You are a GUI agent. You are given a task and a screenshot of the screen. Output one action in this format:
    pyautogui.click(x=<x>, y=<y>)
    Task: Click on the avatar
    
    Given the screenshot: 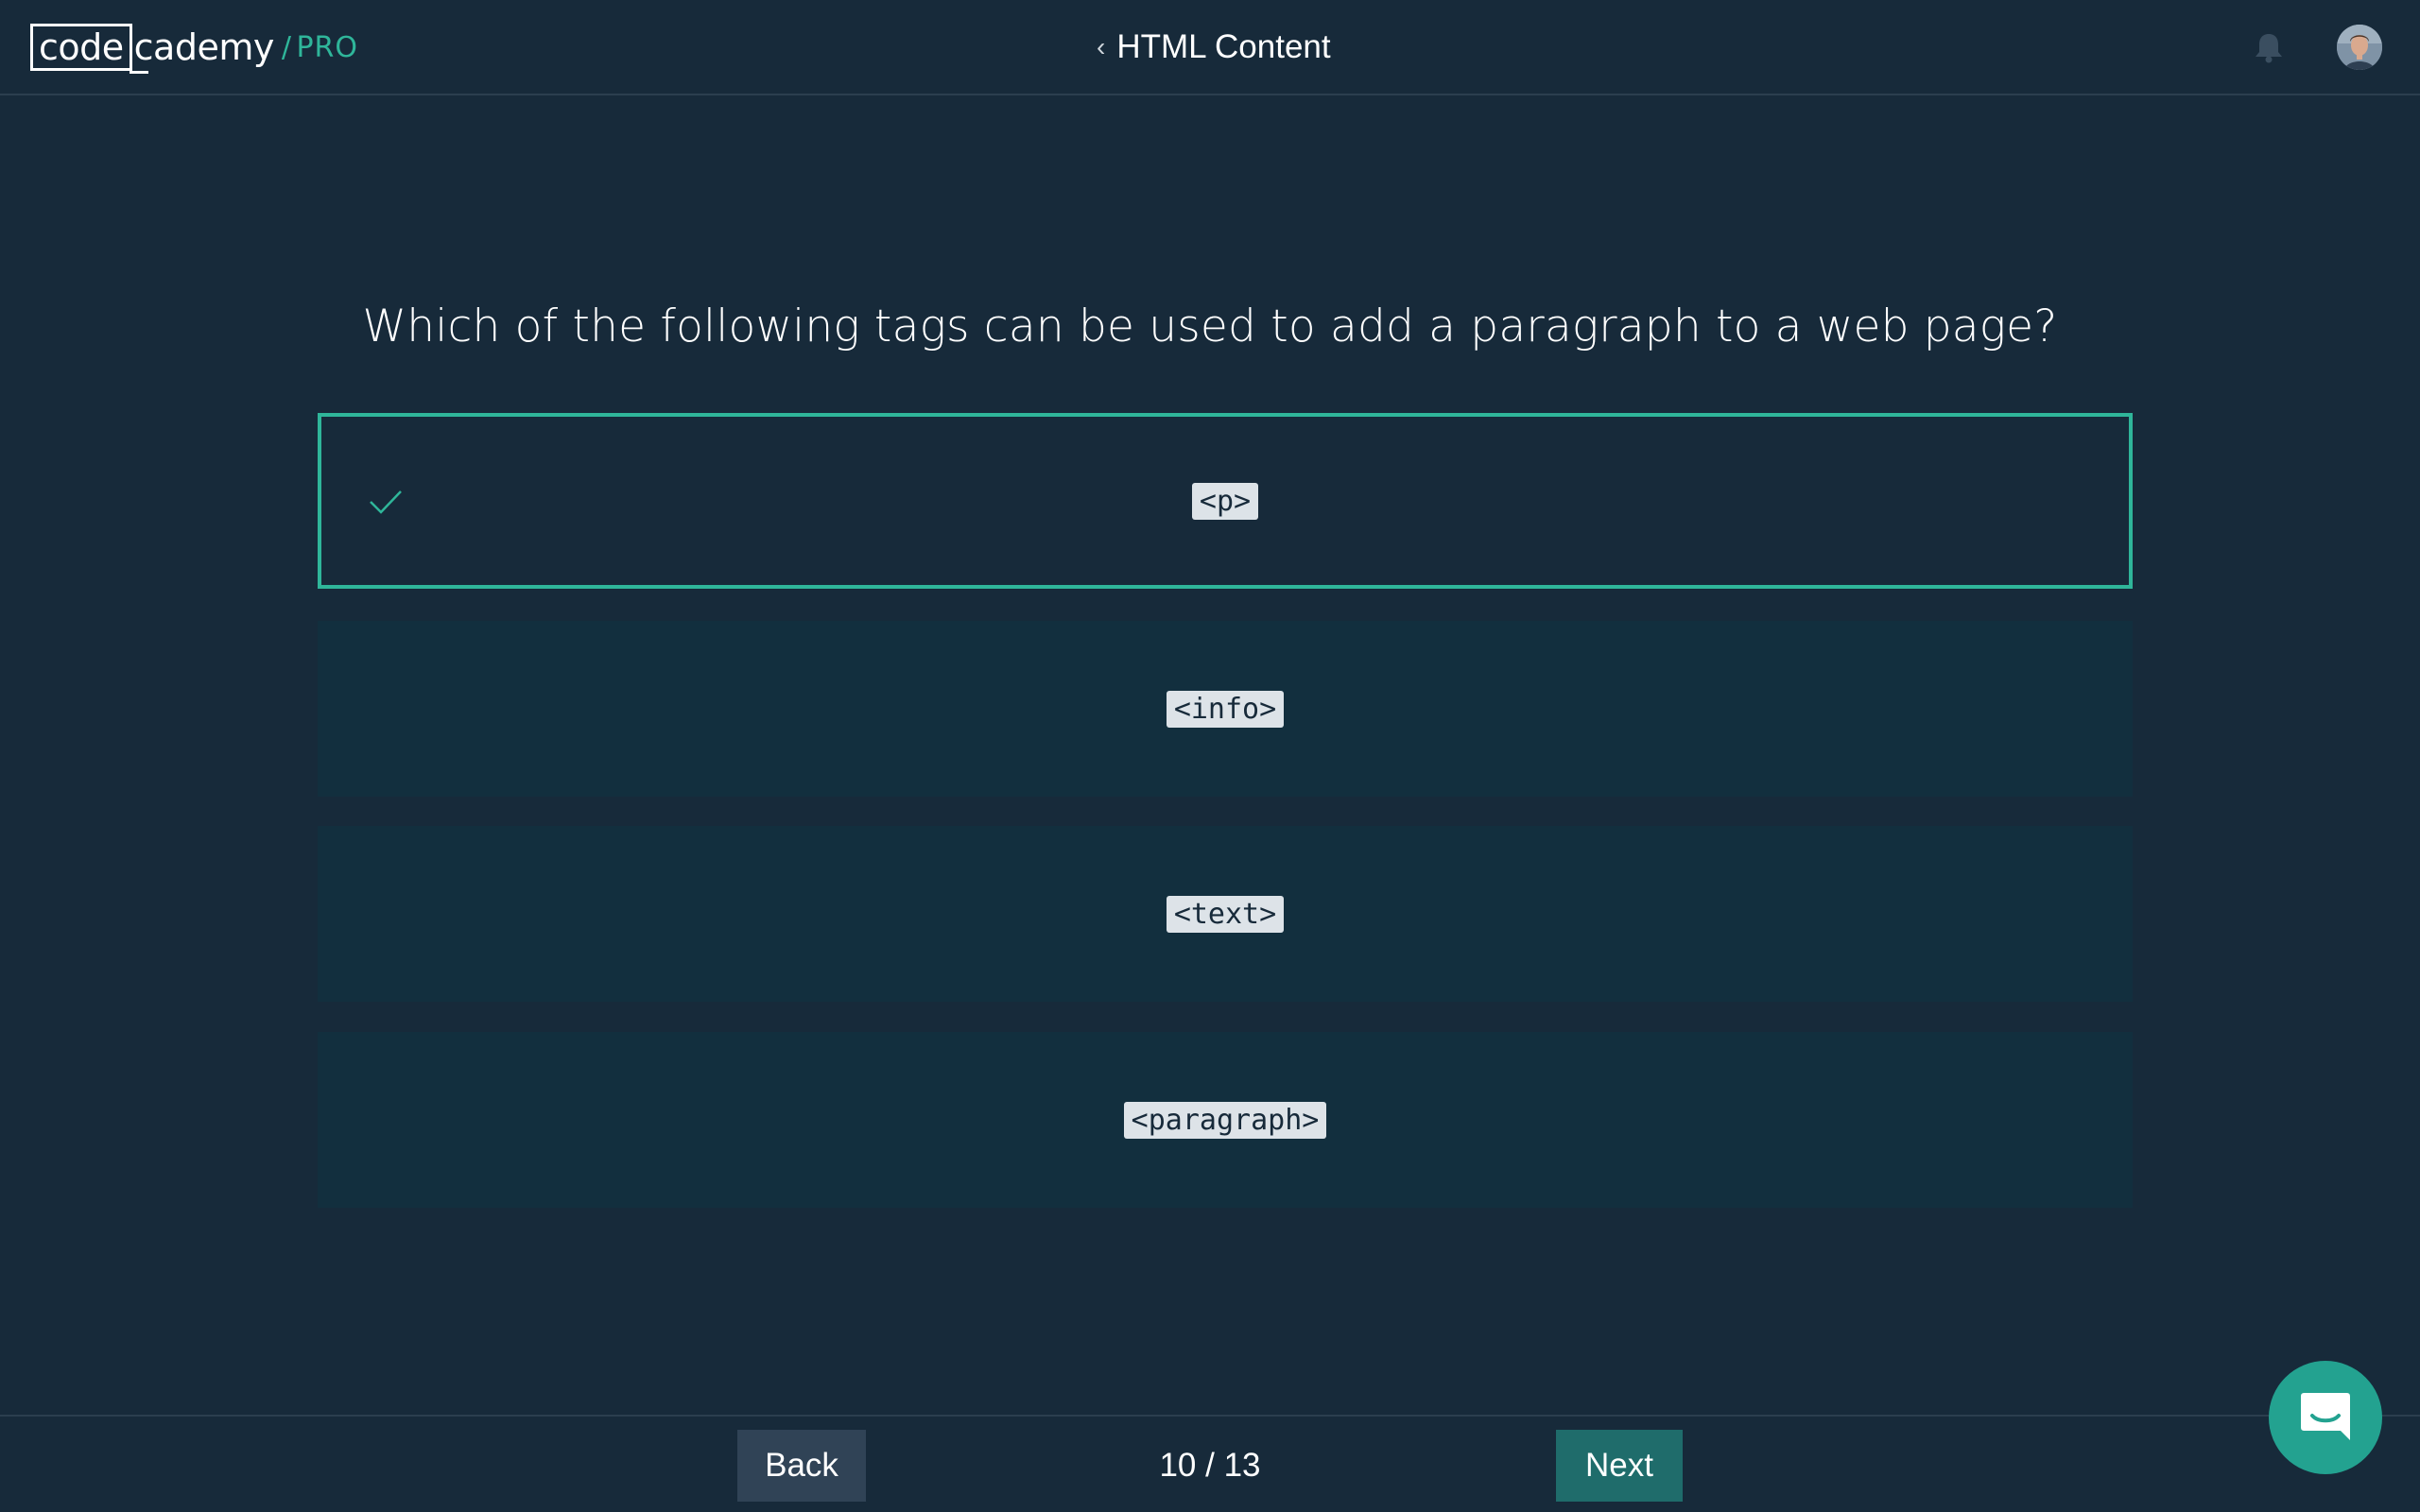 What is the action you would take?
    pyautogui.click(x=2359, y=47)
    